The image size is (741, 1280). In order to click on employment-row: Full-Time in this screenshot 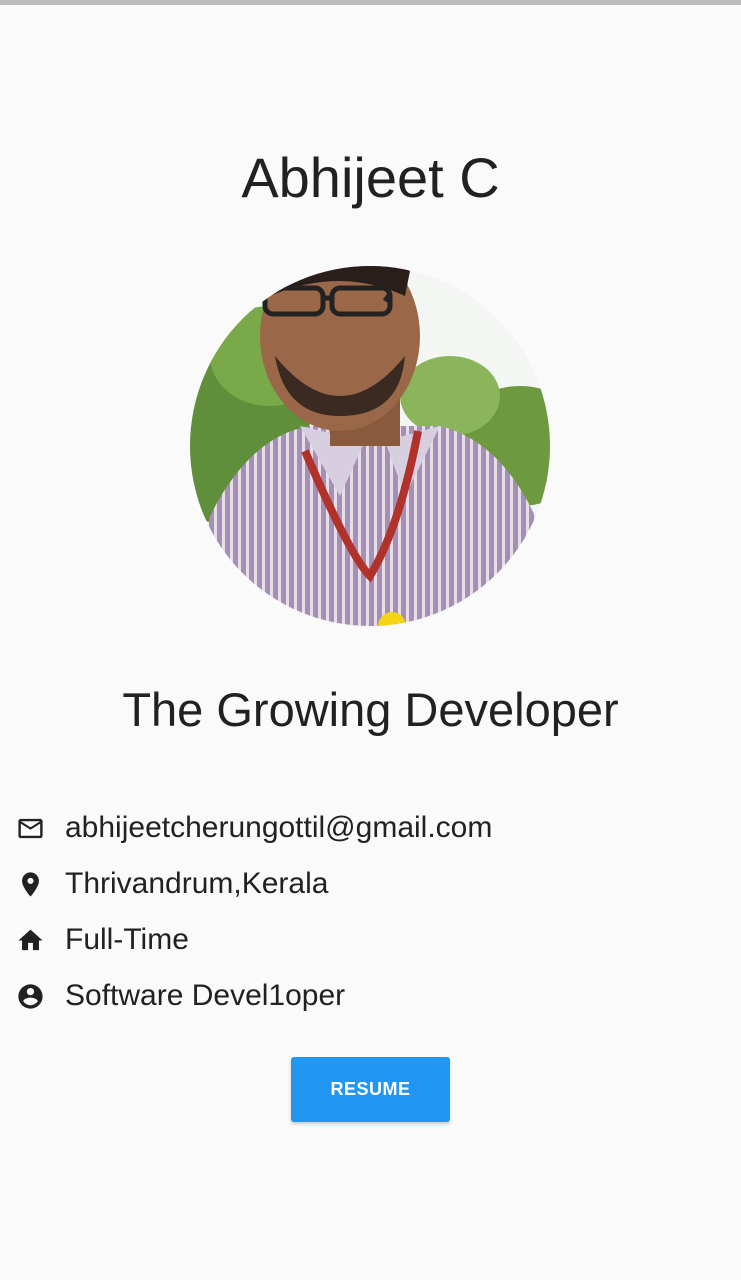, I will do `click(366, 940)`.